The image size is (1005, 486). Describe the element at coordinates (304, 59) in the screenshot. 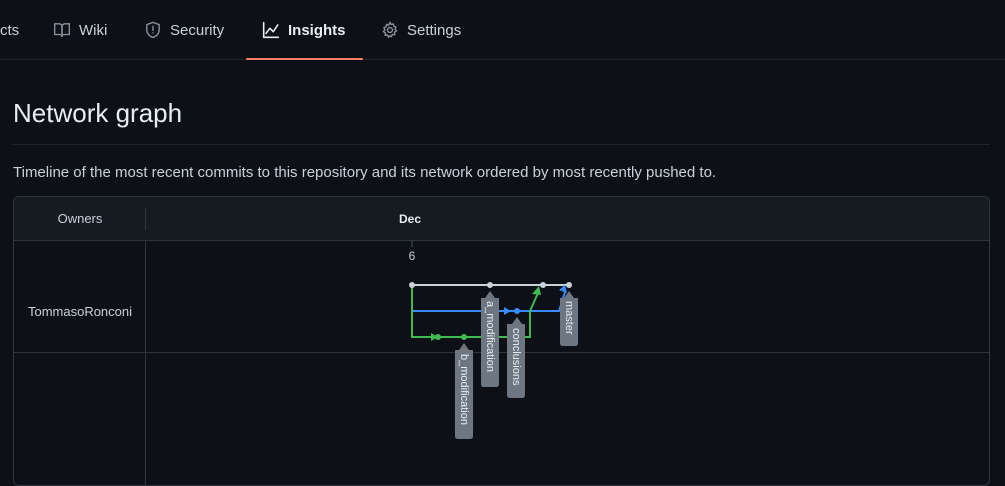

I see `active-tab-indicator` at that location.